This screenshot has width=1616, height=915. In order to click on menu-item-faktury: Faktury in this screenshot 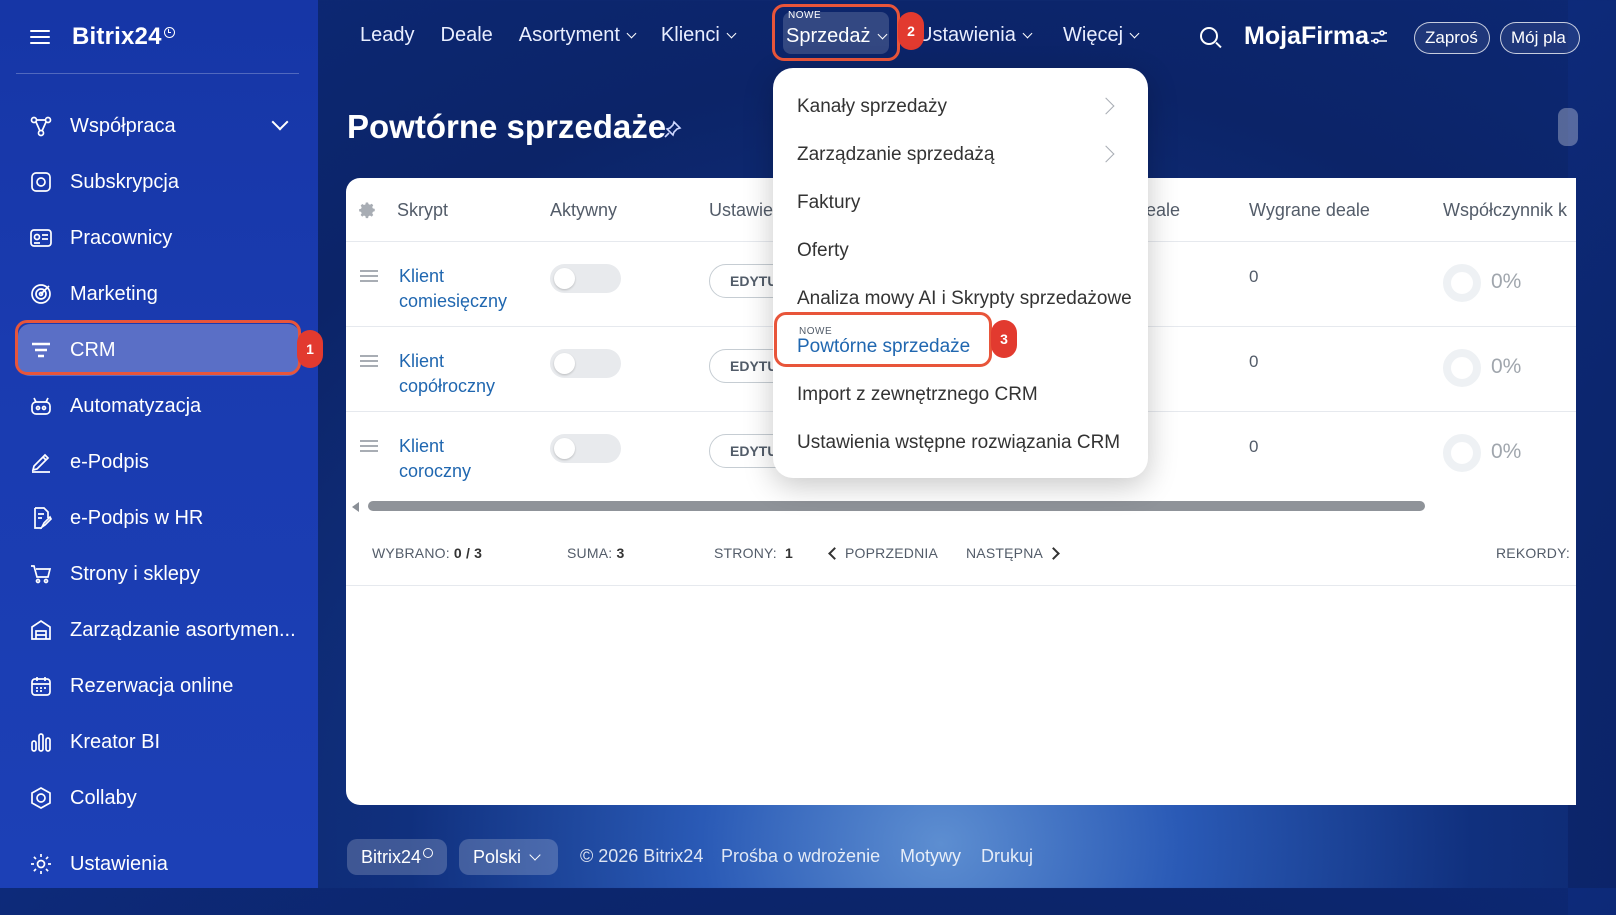, I will do `click(828, 203)`.